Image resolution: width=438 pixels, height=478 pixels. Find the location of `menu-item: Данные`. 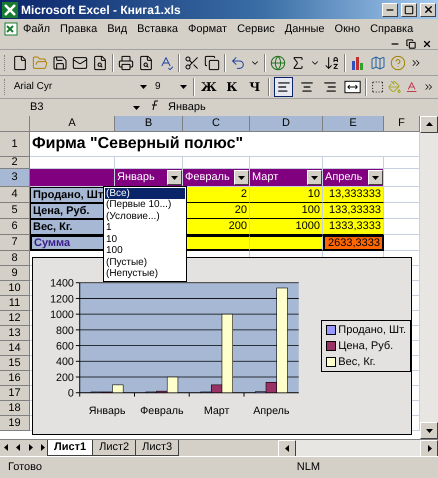

menu-item: Данные is located at coordinates (305, 29).